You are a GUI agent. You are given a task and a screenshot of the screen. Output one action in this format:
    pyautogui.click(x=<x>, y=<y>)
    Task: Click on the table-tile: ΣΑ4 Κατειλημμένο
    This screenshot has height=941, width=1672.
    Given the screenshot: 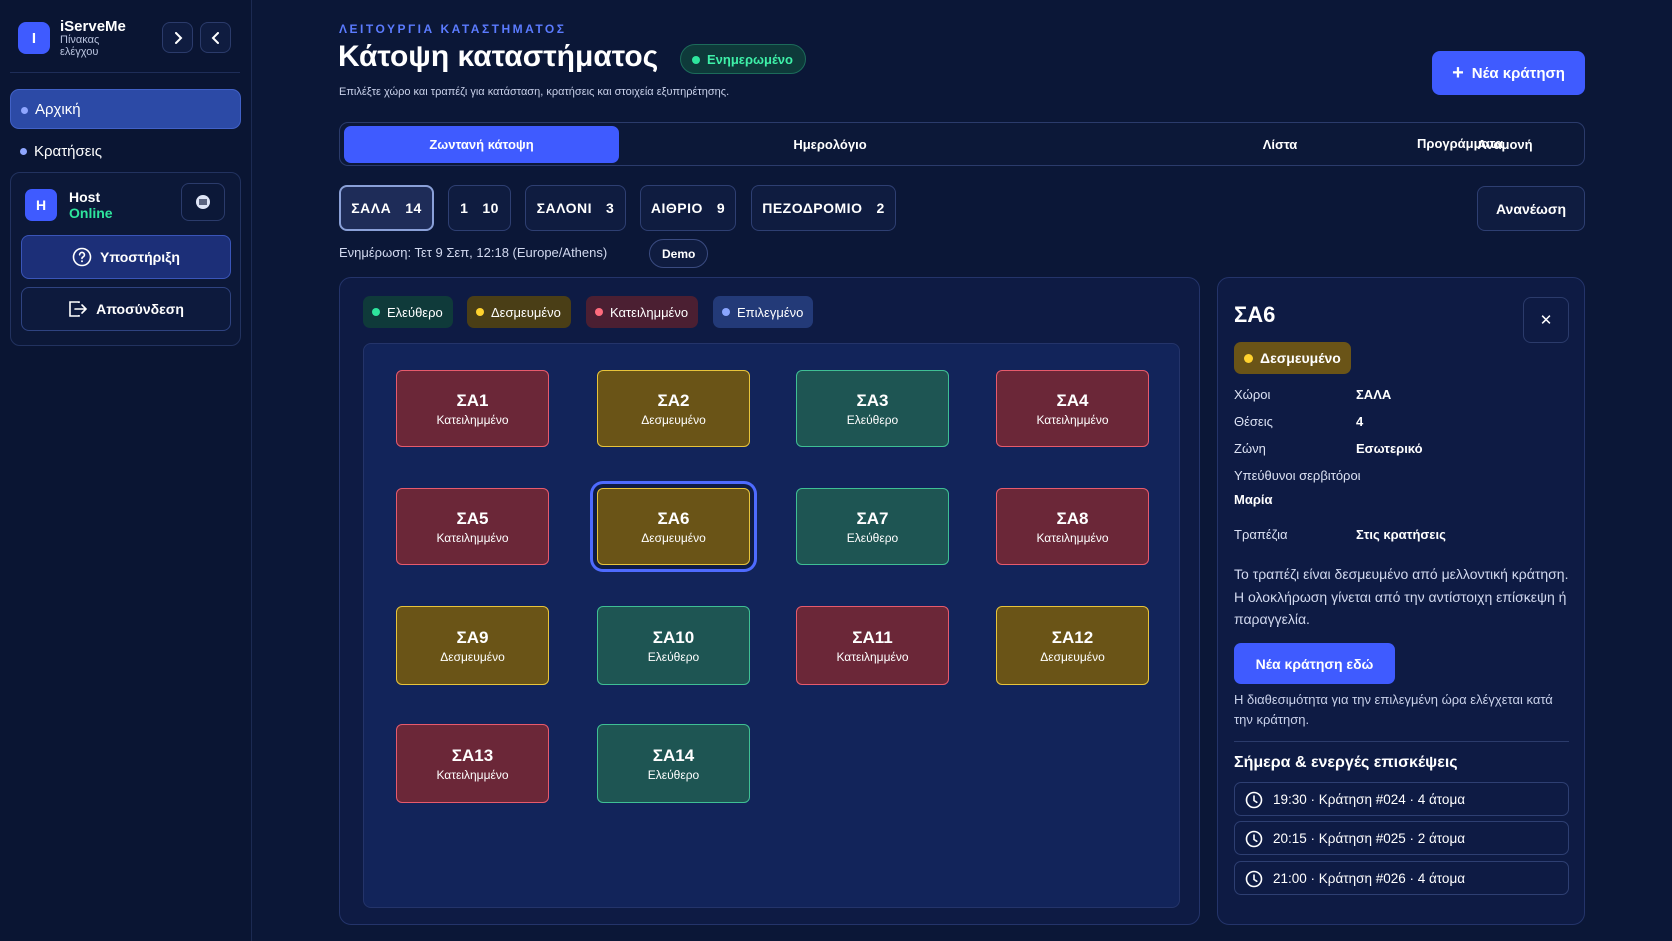 What is the action you would take?
    pyautogui.click(x=1072, y=408)
    